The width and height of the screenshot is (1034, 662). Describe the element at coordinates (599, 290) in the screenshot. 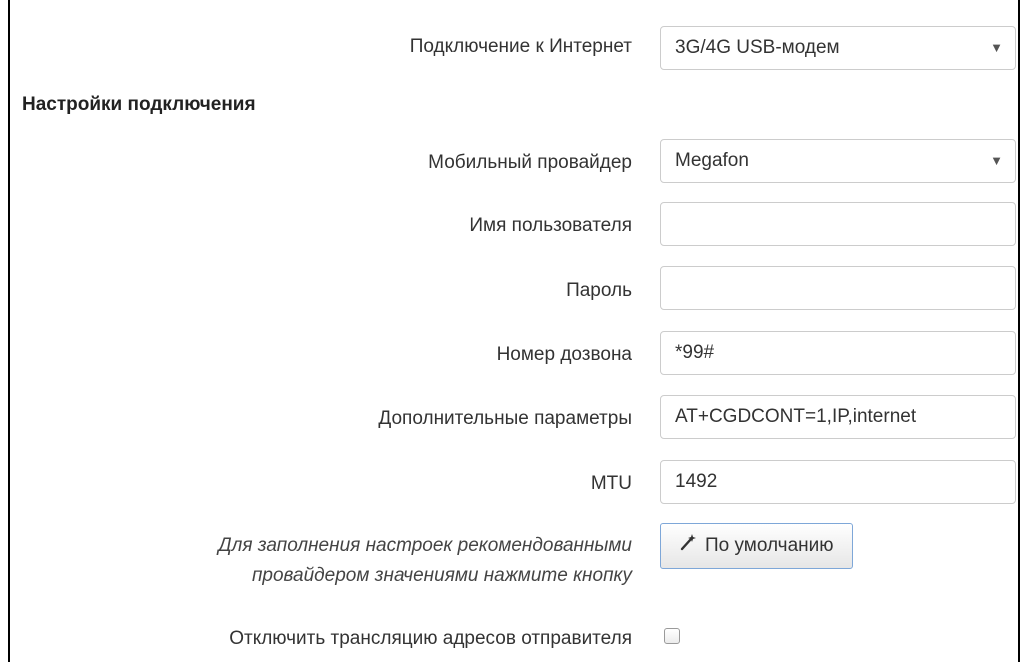

I see `password-label: Пароль` at that location.